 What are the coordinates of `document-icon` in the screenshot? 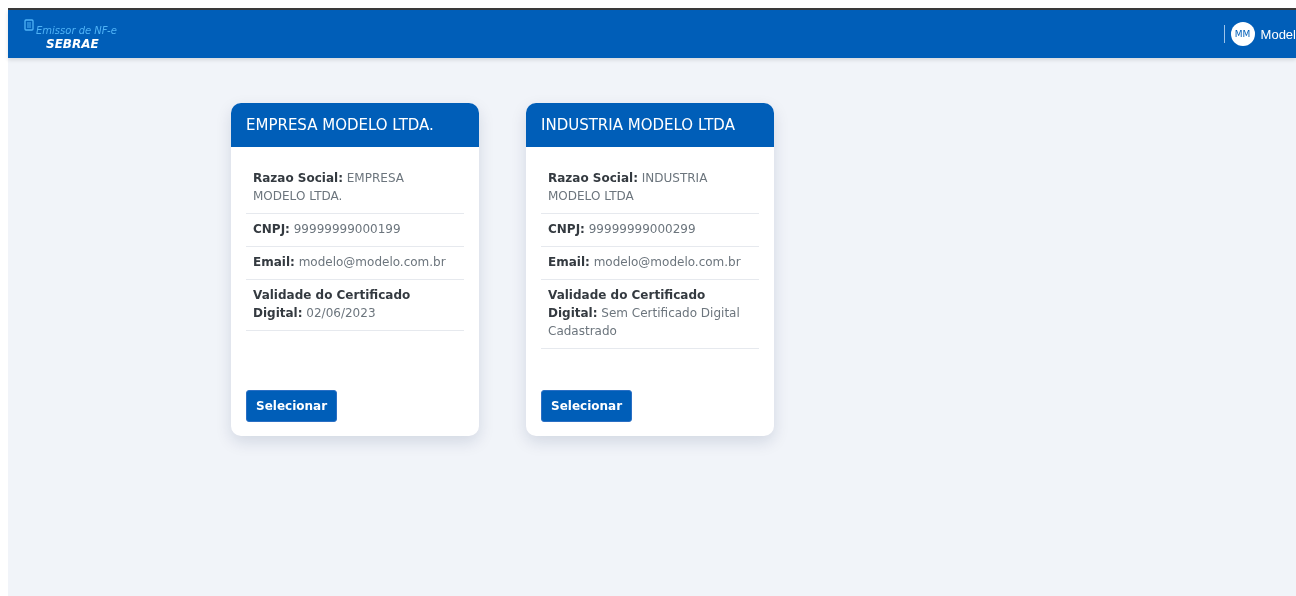 It's located at (29, 24).